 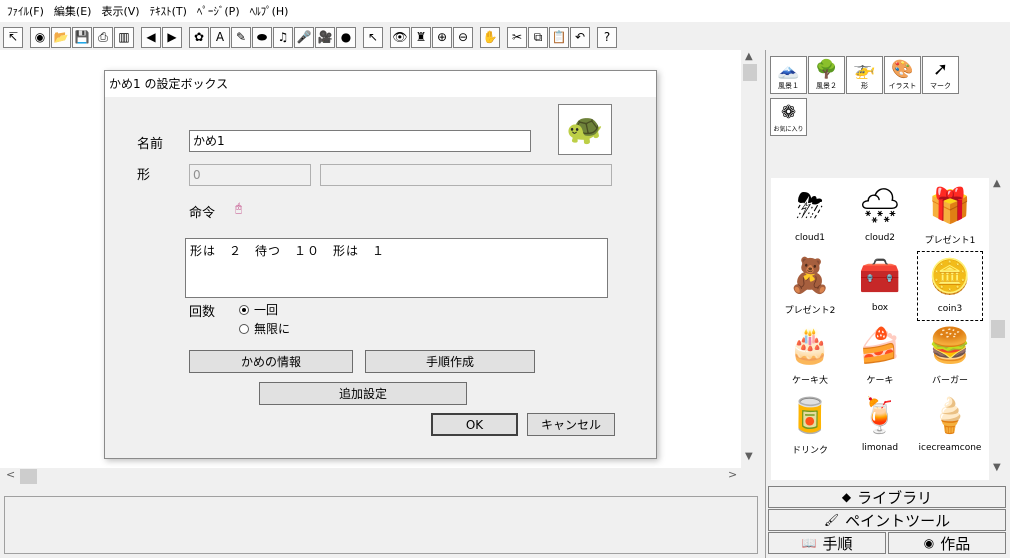 I want to click on gallery-item: 🎁 プレゼント1, so click(x=950, y=216).